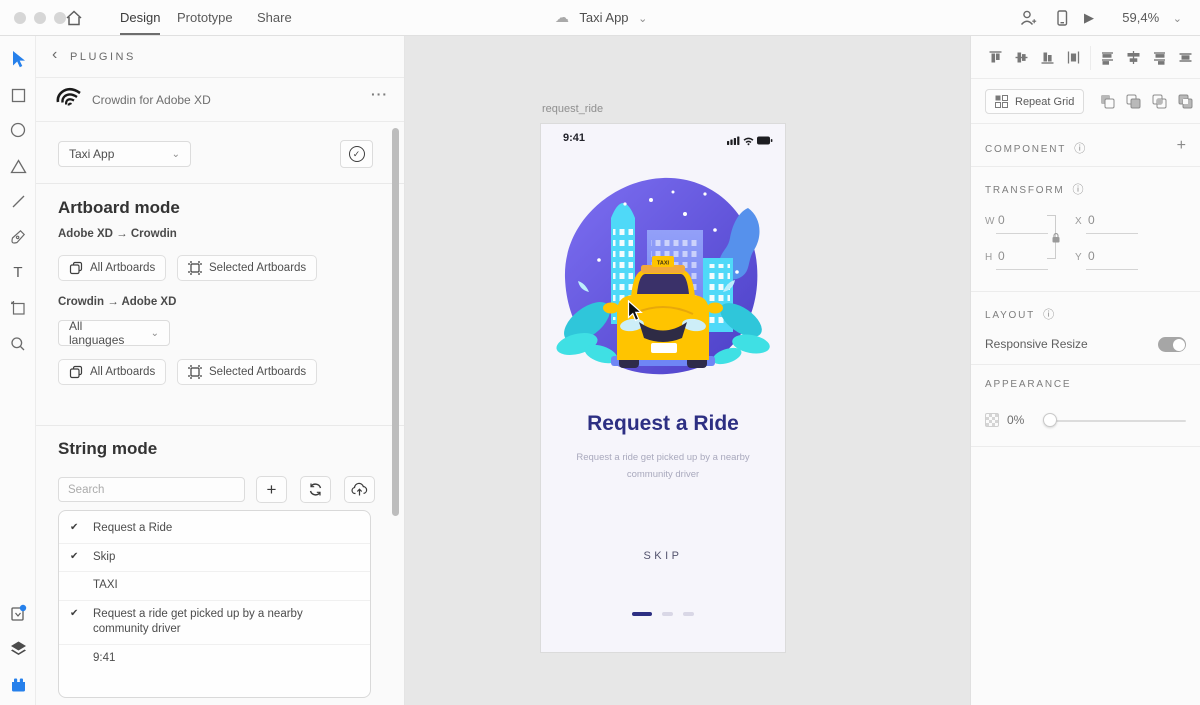 This screenshot has height=705, width=1200. Describe the element at coordinates (574, 138) in the screenshot. I see `status-time: 9:41` at that location.